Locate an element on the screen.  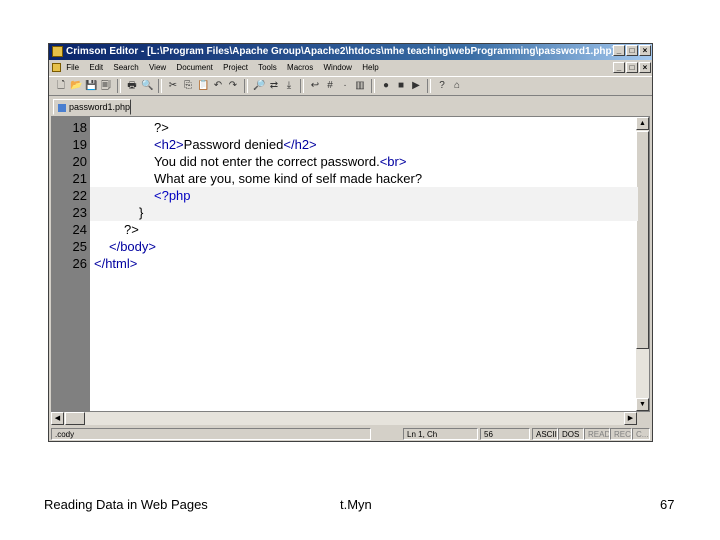
line-number: 22 is located at coordinates (79, 195).